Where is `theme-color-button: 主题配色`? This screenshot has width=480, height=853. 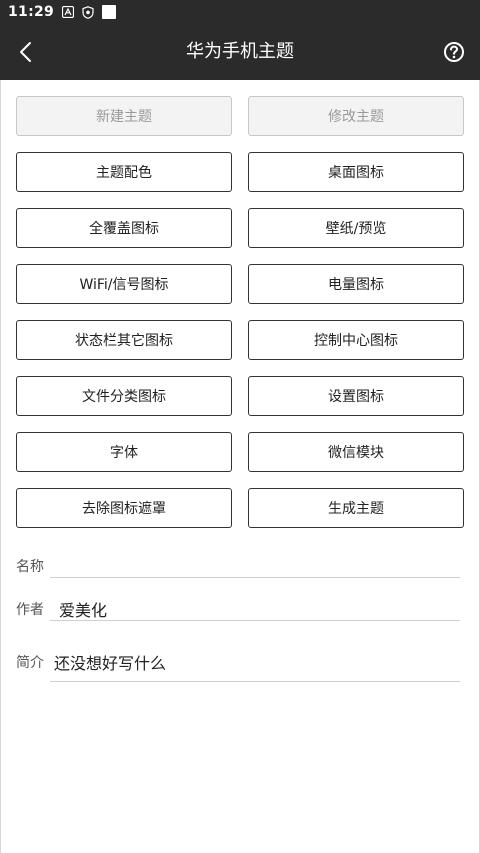
theme-color-button: 主题配色 is located at coordinates (124, 172).